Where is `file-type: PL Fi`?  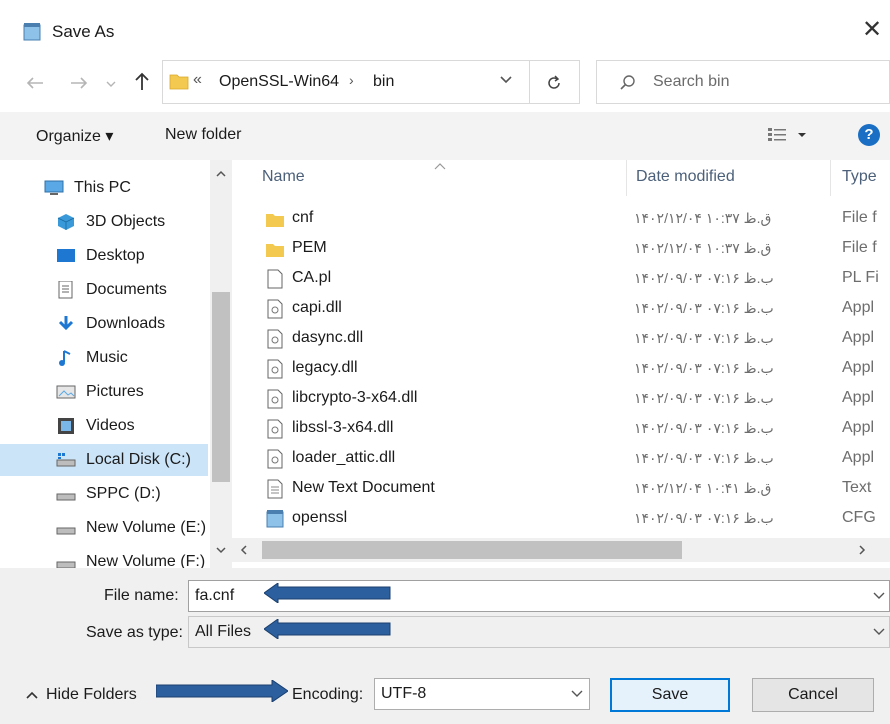
file-type: PL Fi is located at coordinates (860, 277).